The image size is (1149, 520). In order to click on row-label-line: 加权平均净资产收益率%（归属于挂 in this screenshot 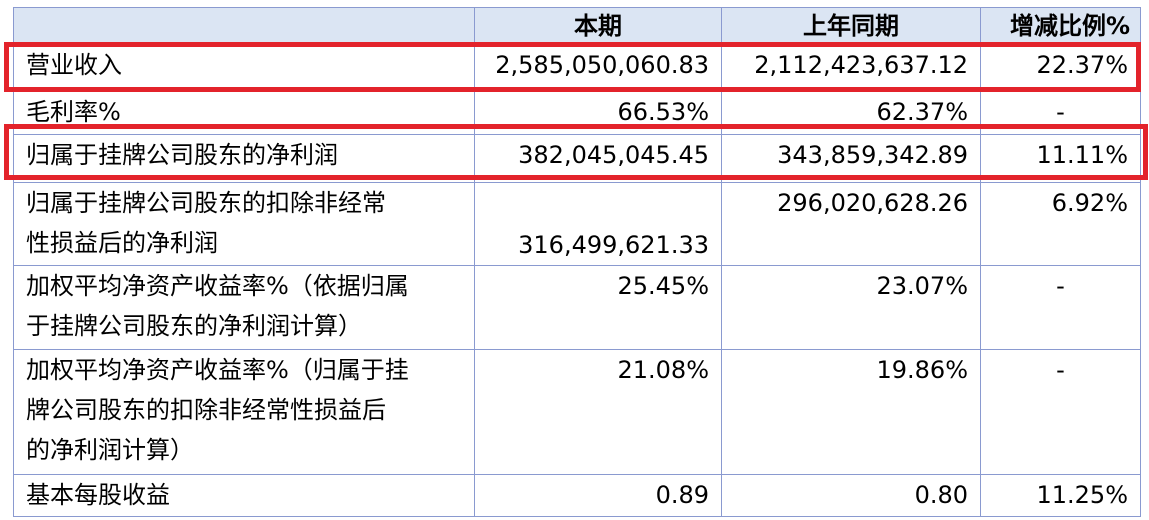, I will do `click(217, 370)`.